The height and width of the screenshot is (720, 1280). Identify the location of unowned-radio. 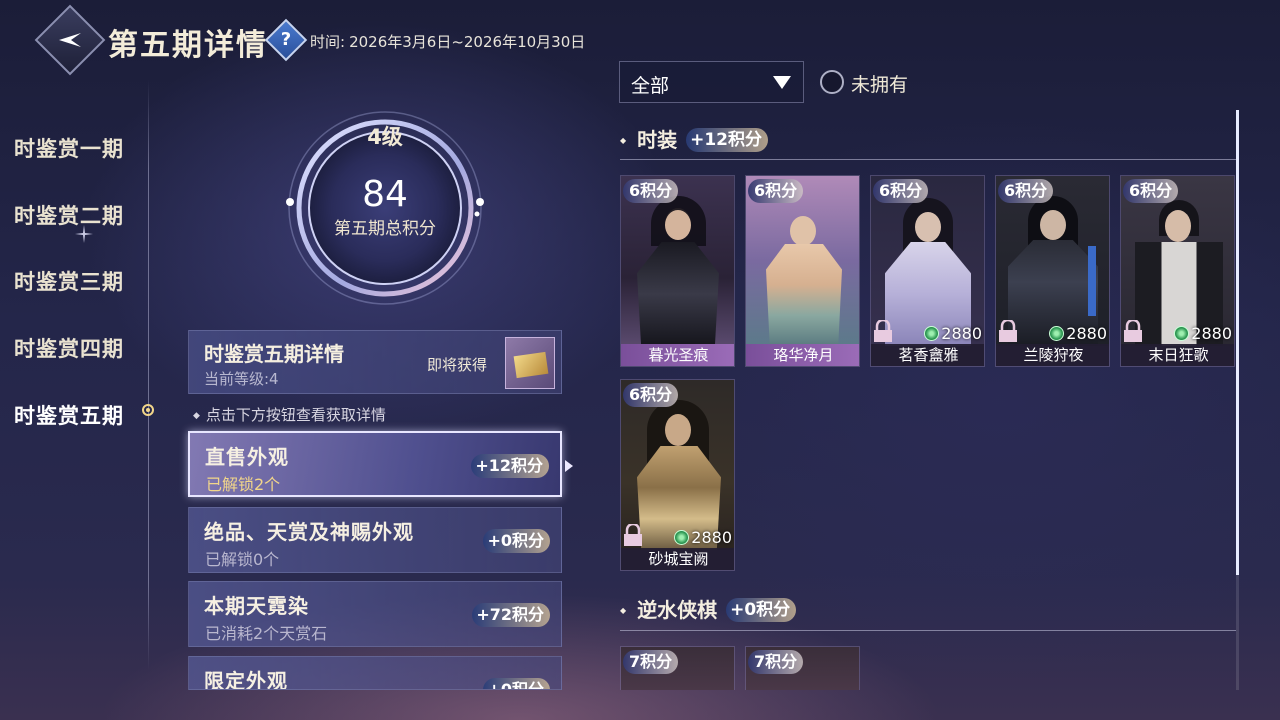
(832, 82).